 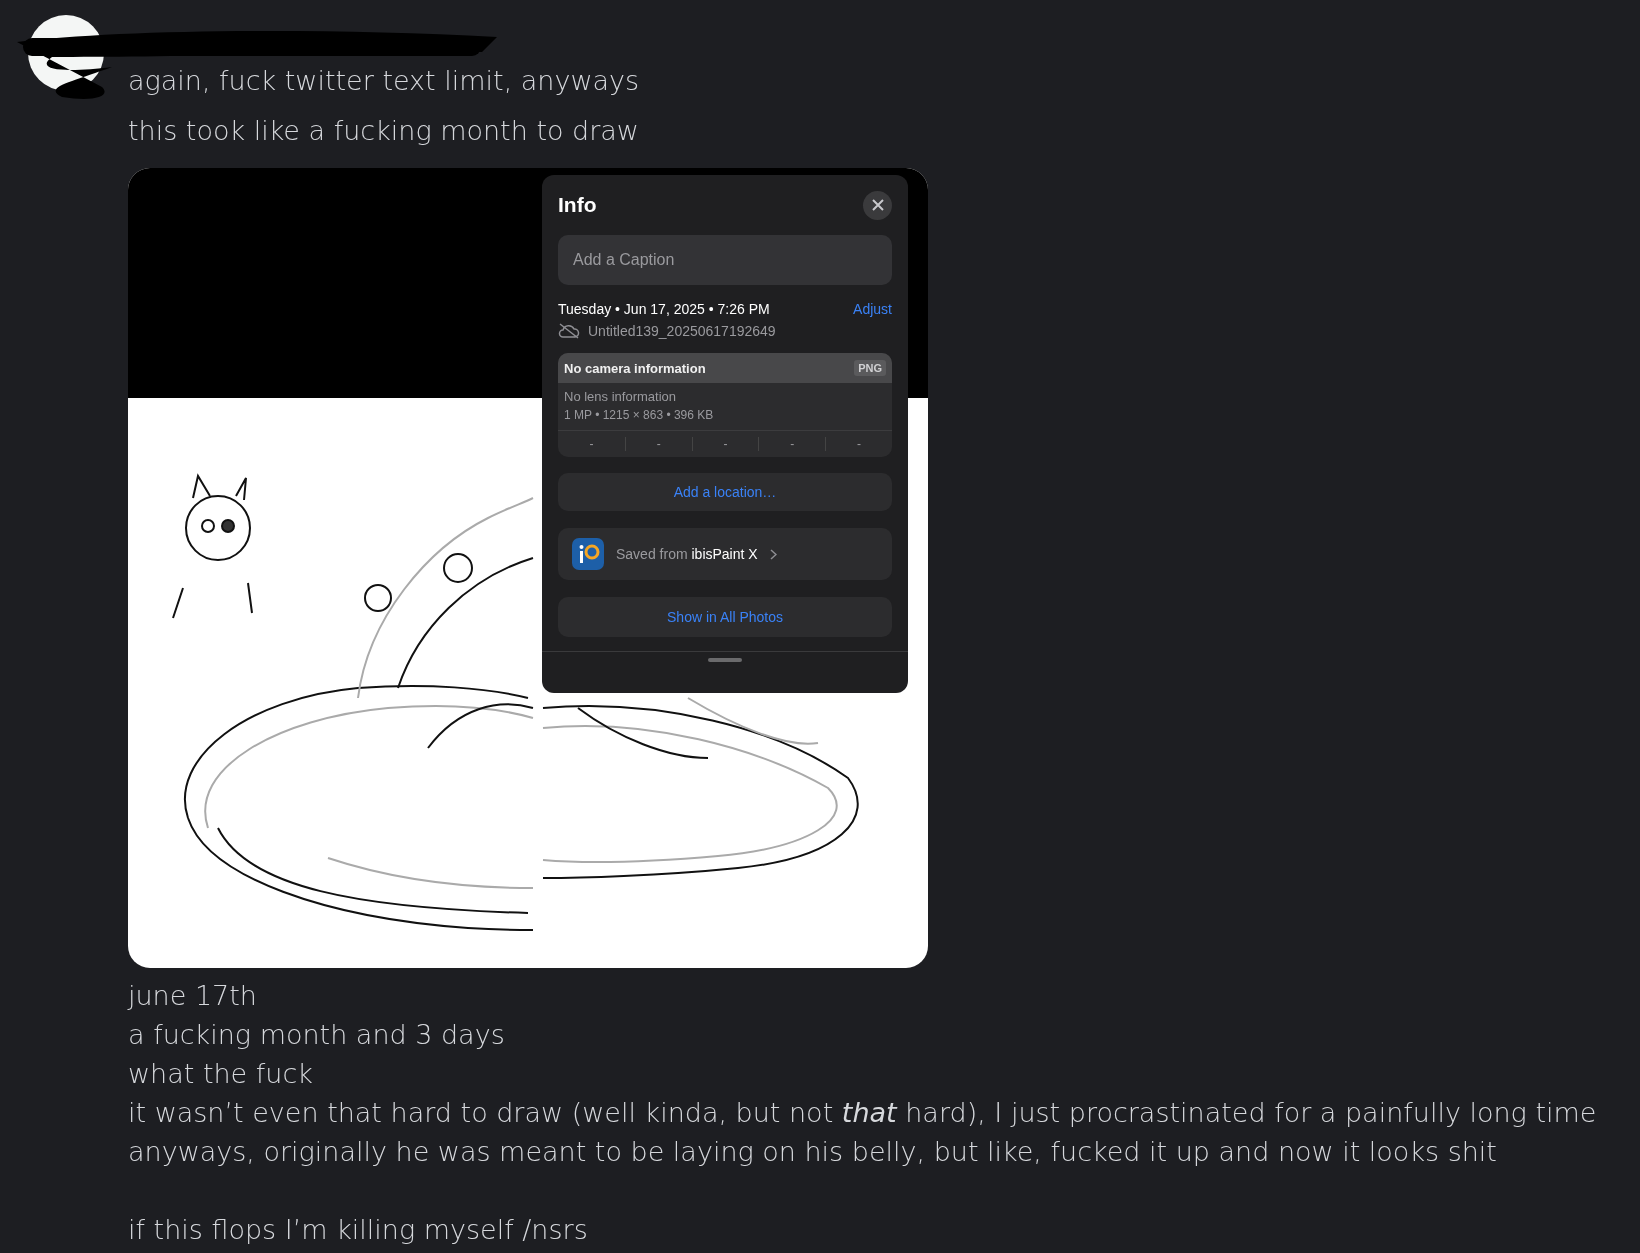 I want to click on panel-title: Info, so click(x=577, y=205).